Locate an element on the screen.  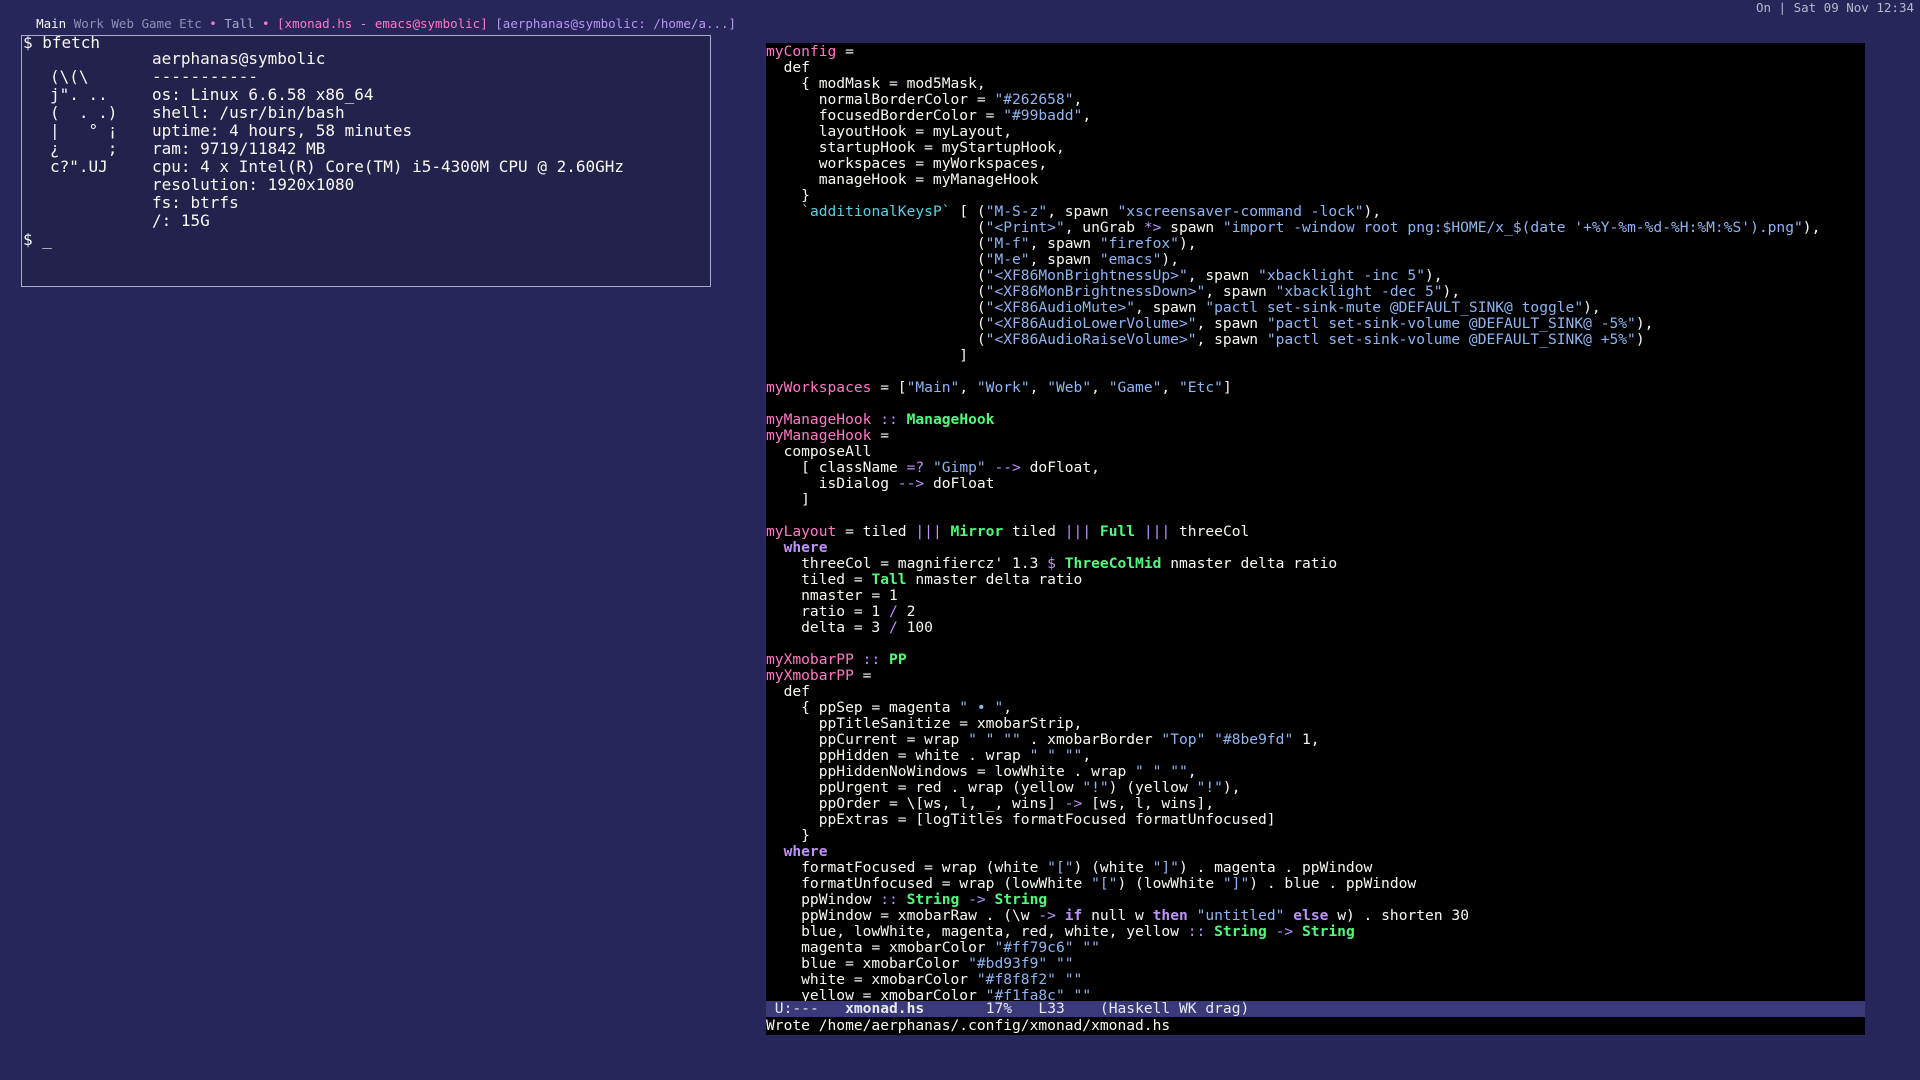
code-line: { modMask = mod5Mask, is located at coordinates (1315, 84).